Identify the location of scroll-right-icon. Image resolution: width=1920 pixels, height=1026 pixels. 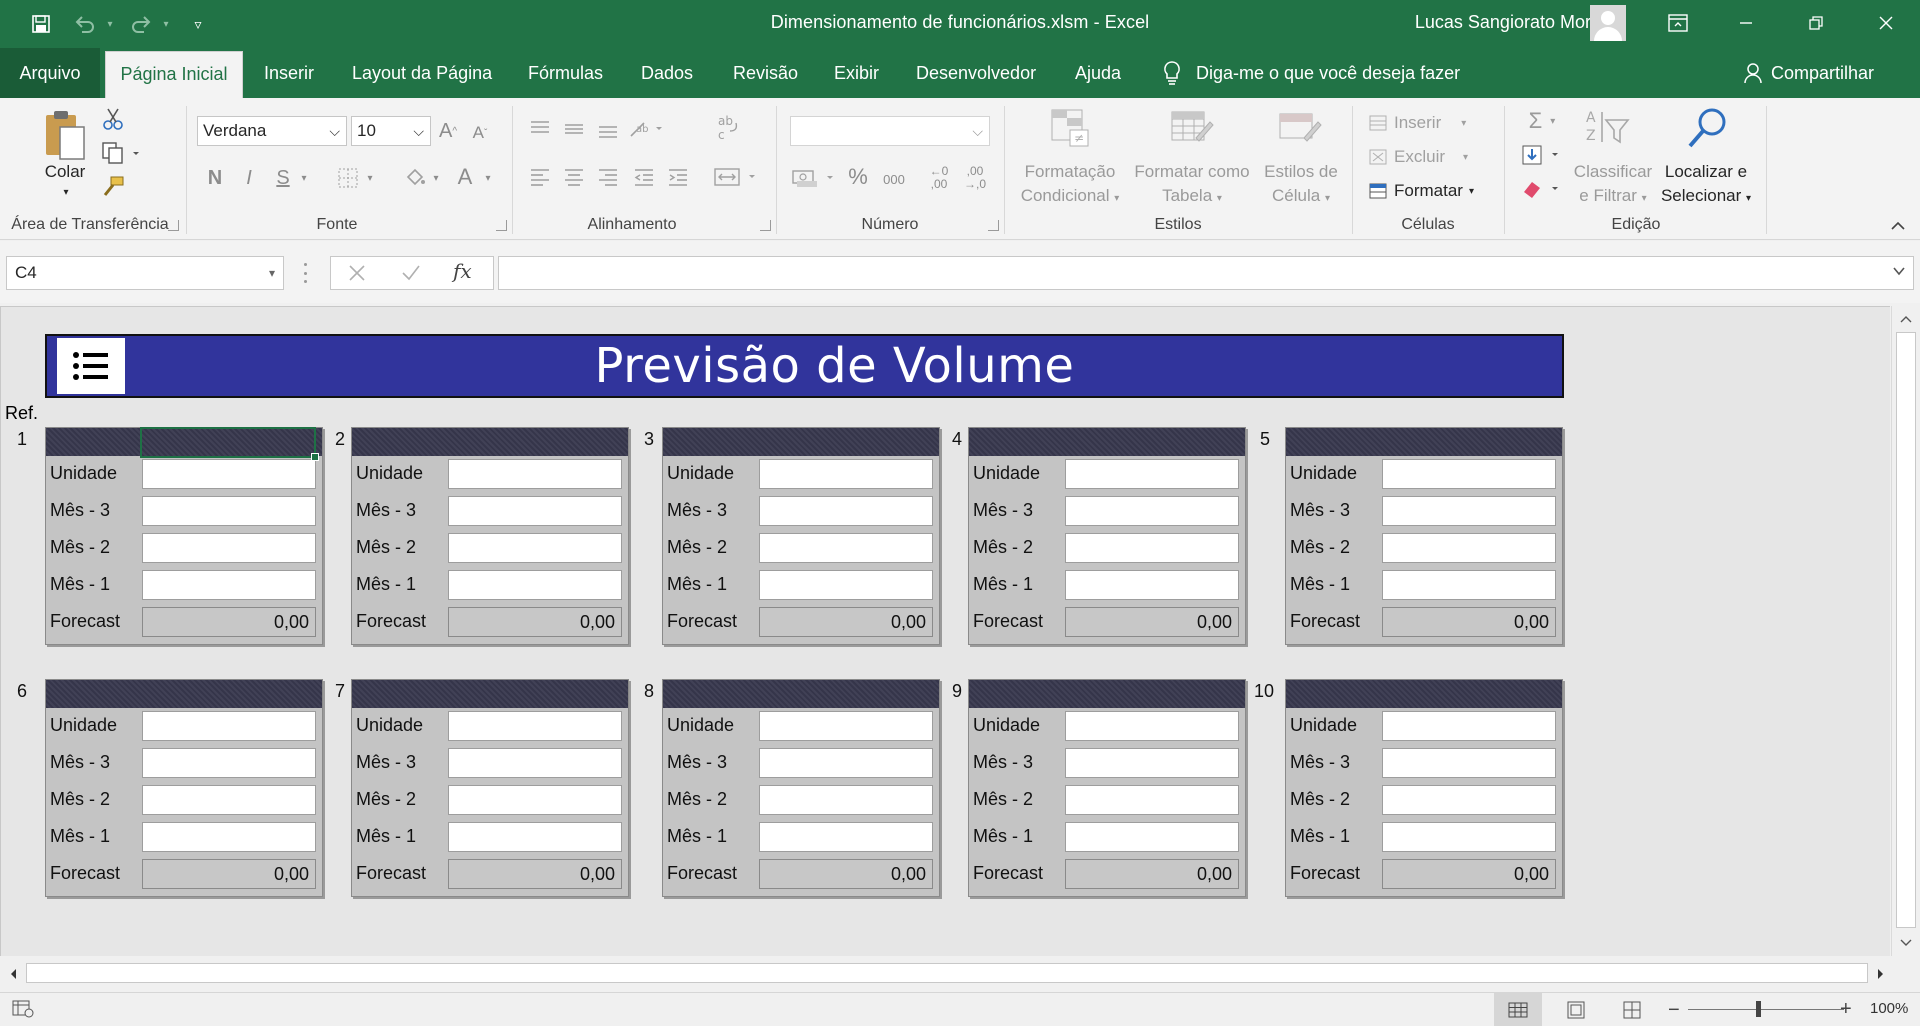
(1881, 974).